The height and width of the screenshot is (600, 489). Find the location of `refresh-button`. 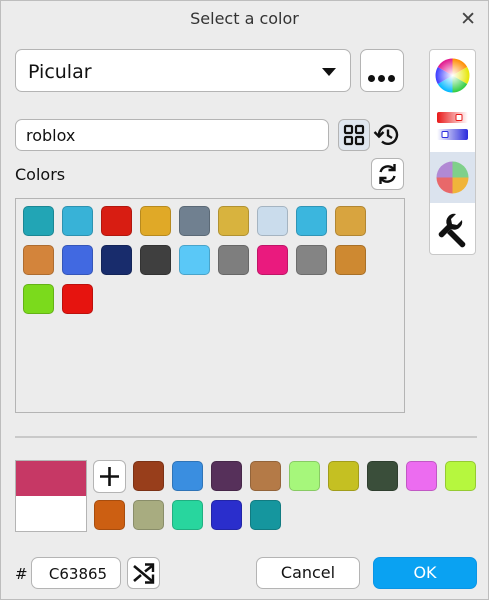

refresh-button is located at coordinates (387, 174).